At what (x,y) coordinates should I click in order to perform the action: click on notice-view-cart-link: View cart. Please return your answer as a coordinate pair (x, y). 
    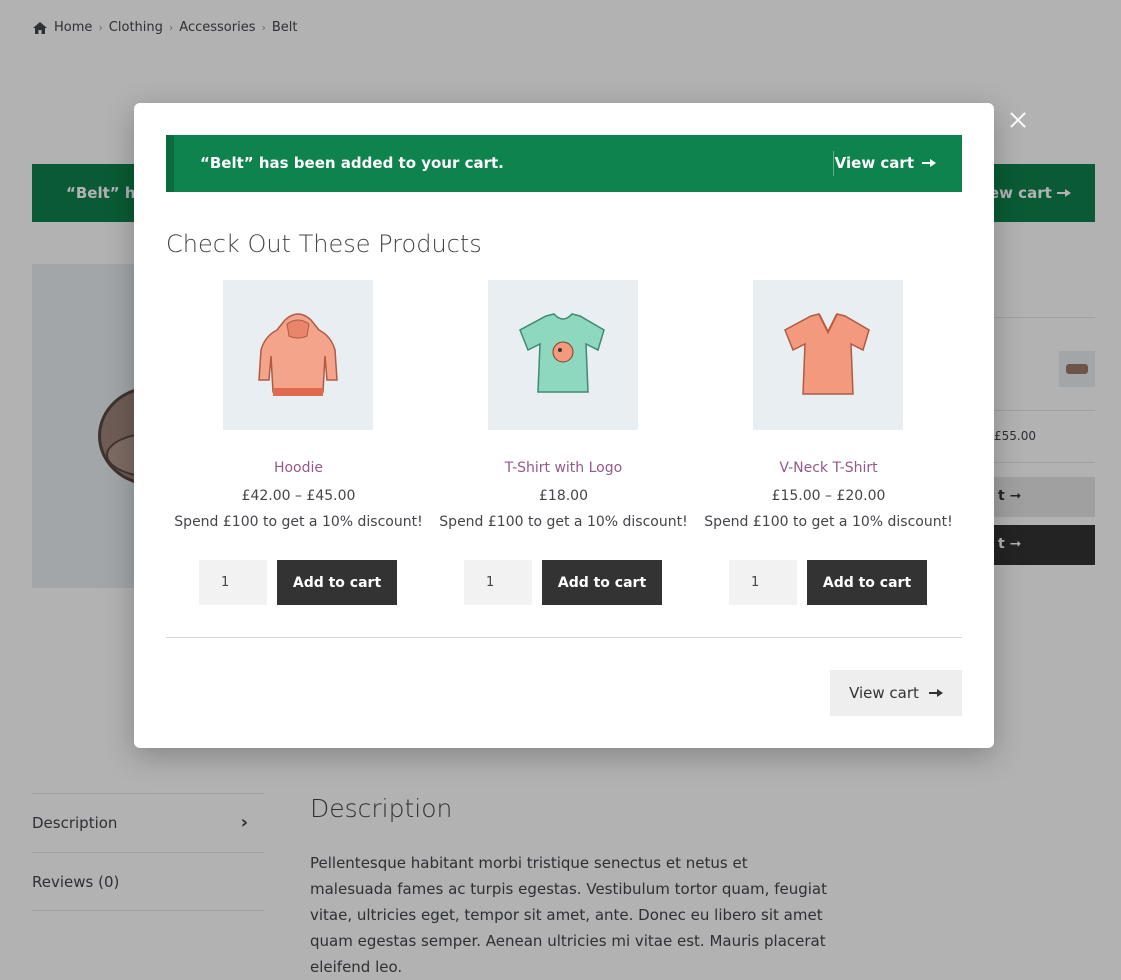
    Looking at the image, I should click on (885, 163).